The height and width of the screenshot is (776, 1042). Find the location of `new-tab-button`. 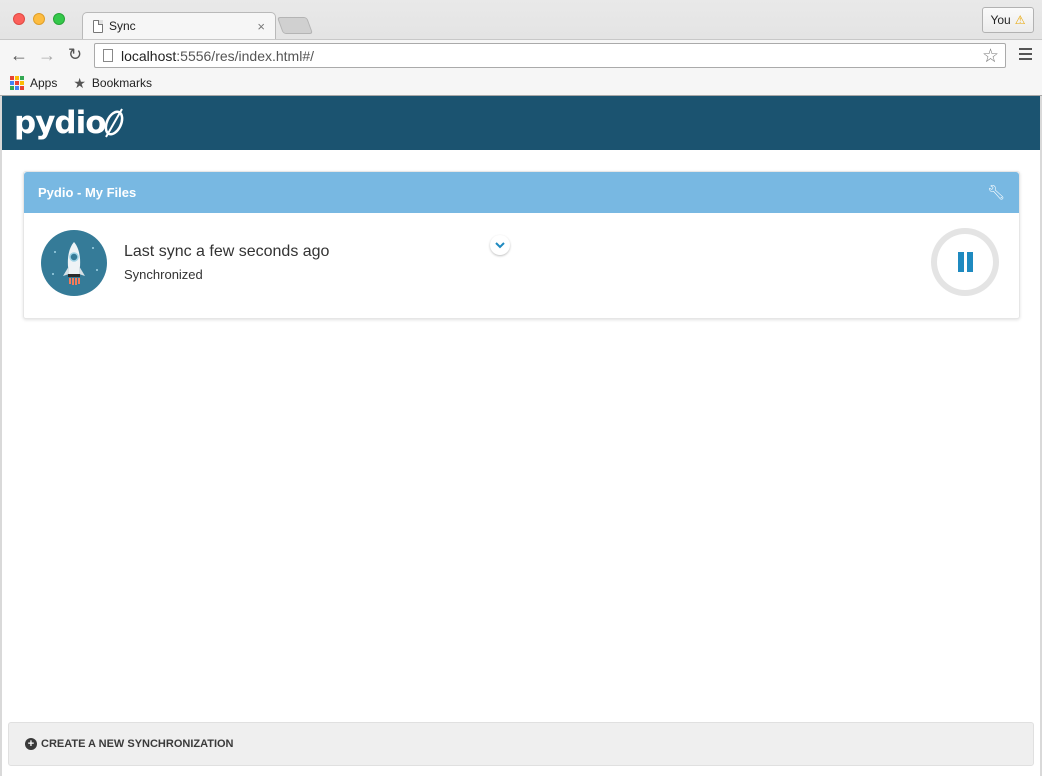

new-tab-button is located at coordinates (295, 25).